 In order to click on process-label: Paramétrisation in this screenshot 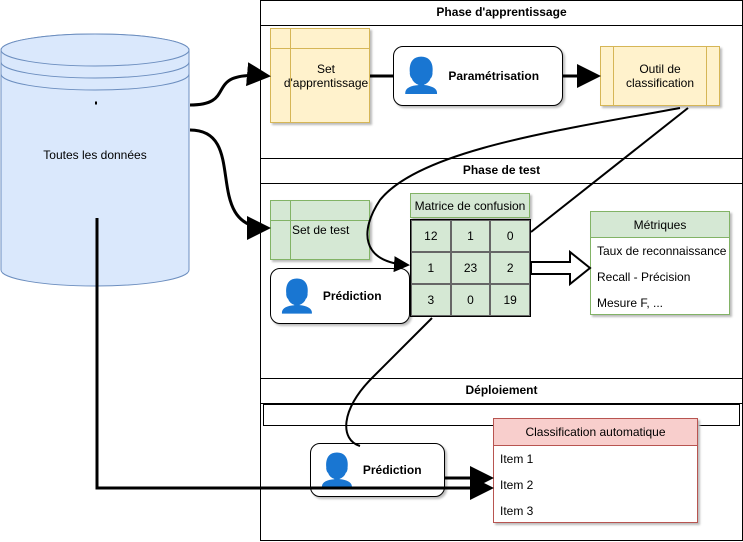, I will do `click(494, 76)`.